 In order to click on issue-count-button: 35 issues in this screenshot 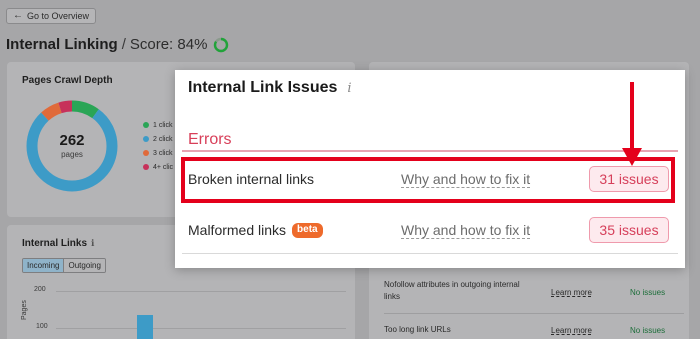, I will do `click(629, 230)`.